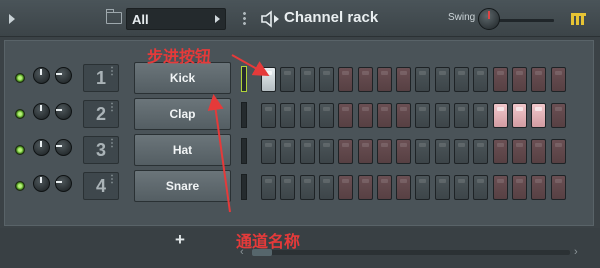 This screenshot has width=600, height=268. Describe the element at coordinates (576, 252) in the screenshot. I see `scroll-right-icon: ›` at that location.